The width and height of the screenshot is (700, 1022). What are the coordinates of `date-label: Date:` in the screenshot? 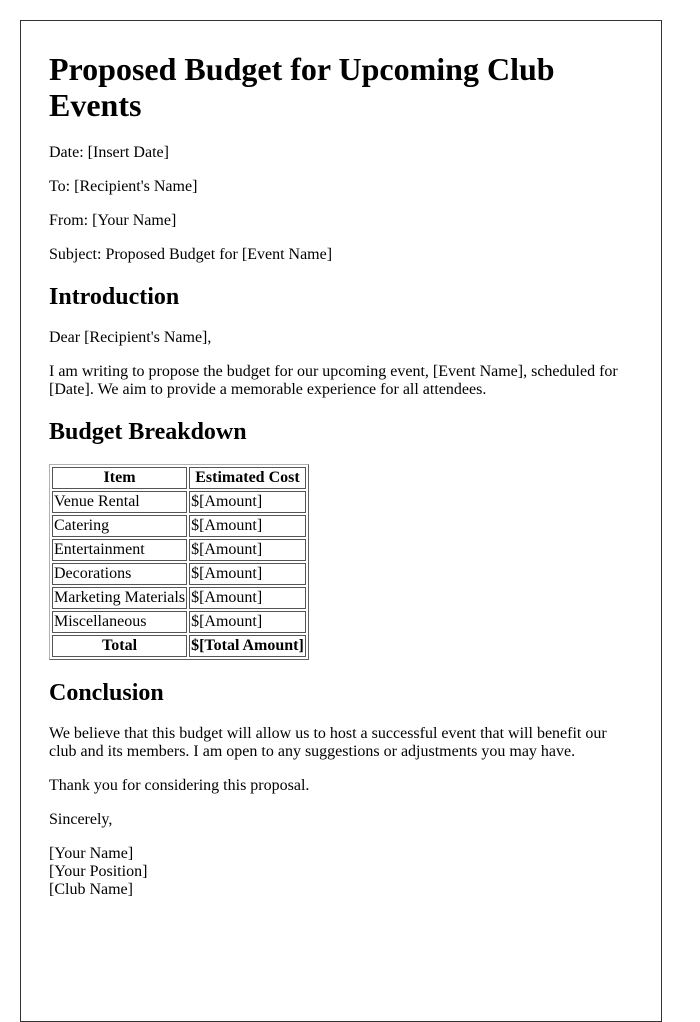 It's located at (66, 152).